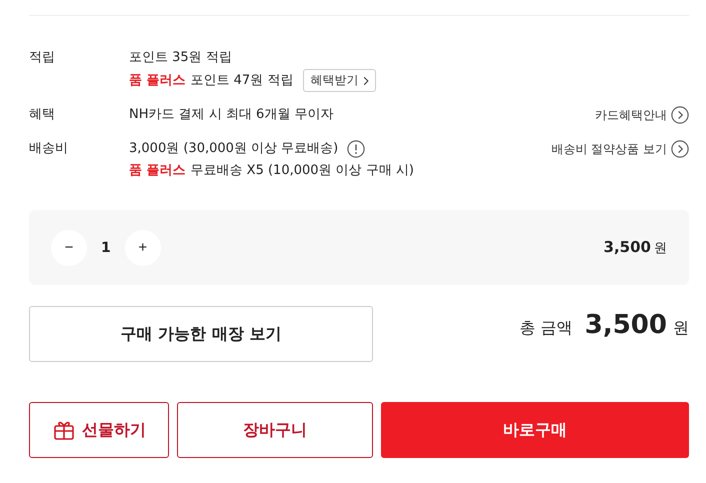  What do you see at coordinates (49, 149) in the screenshot?
I see `info-label: 배송비` at bounding box center [49, 149].